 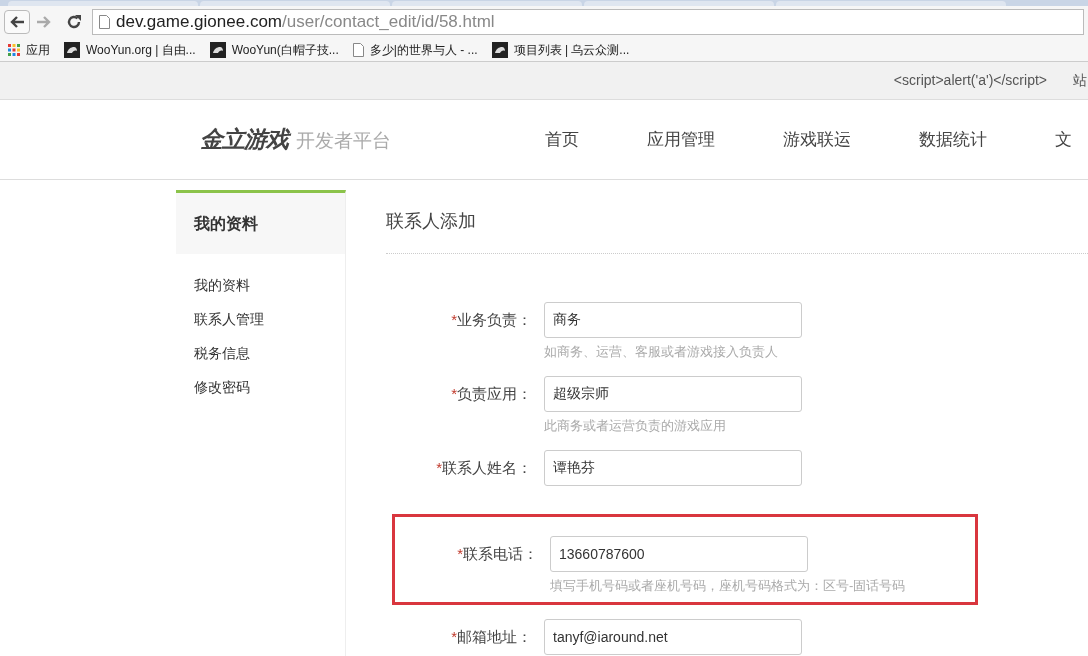 What do you see at coordinates (229, 319) in the screenshot?
I see `sidebar-link: 联系人管理` at bounding box center [229, 319].